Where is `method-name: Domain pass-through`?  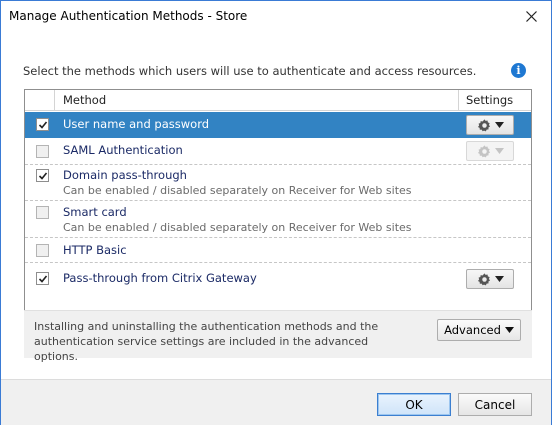 method-name: Domain pass-through is located at coordinates (125, 175).